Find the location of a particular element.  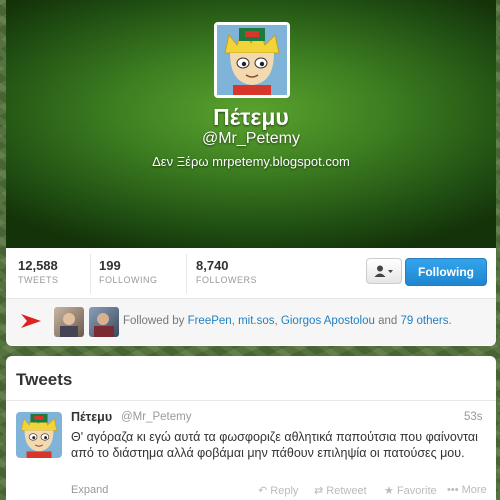

profile-bio: Δεν Ξέρω mrpetemy.blogspot.com is located at coordinates (251, 161).